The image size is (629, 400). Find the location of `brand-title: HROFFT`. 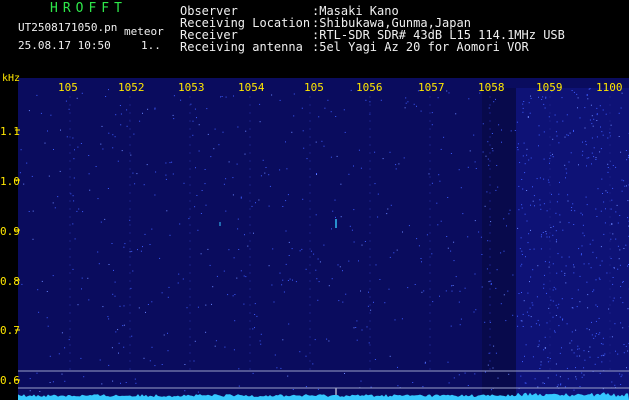

brand-title: HROFFT is located at coordinates (88, 8).